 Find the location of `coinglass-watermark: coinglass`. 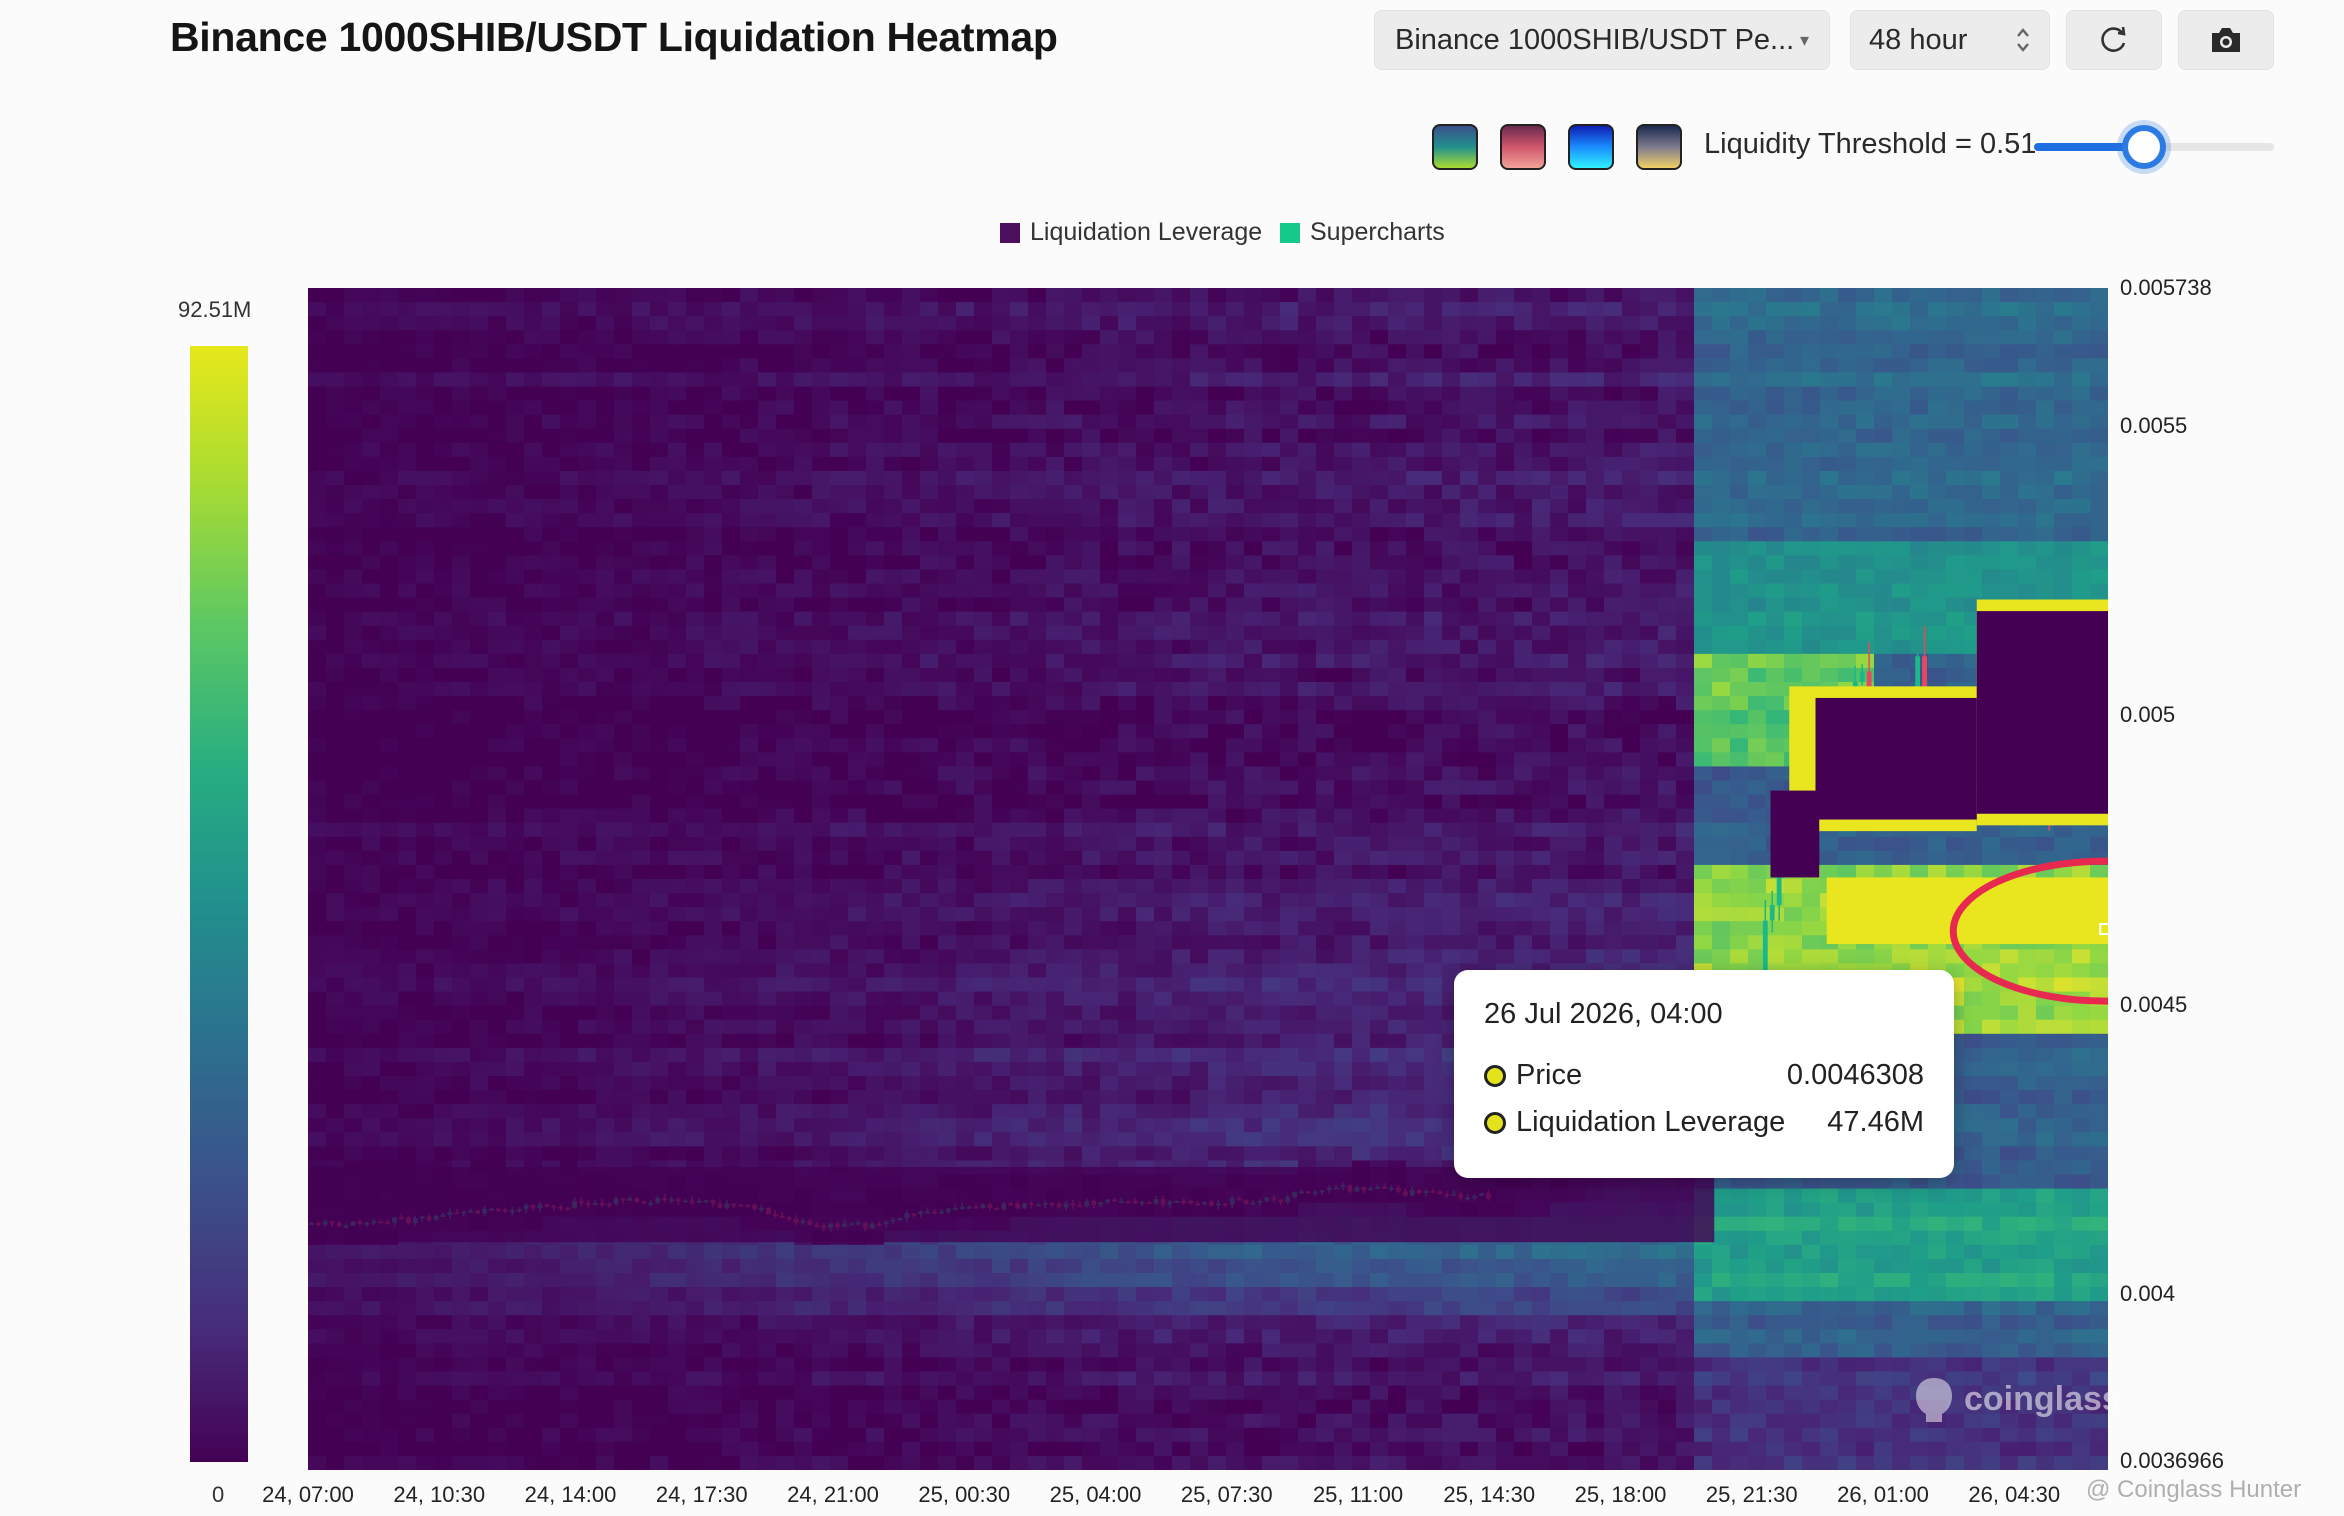

coinglass-watermark: coinglass is located at coordinates (2016, 1399).